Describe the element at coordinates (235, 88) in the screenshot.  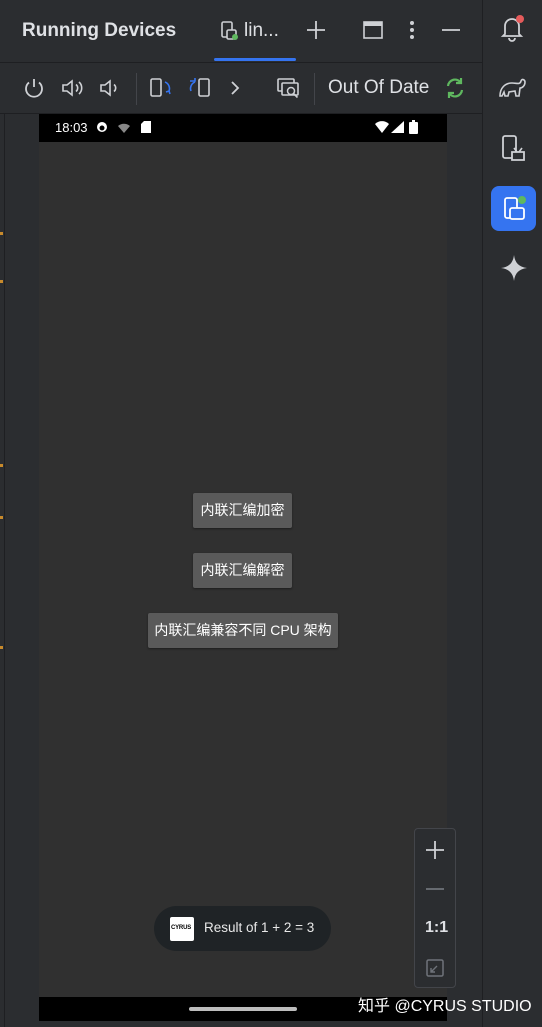
I see `chevron-right-icon` at that location.